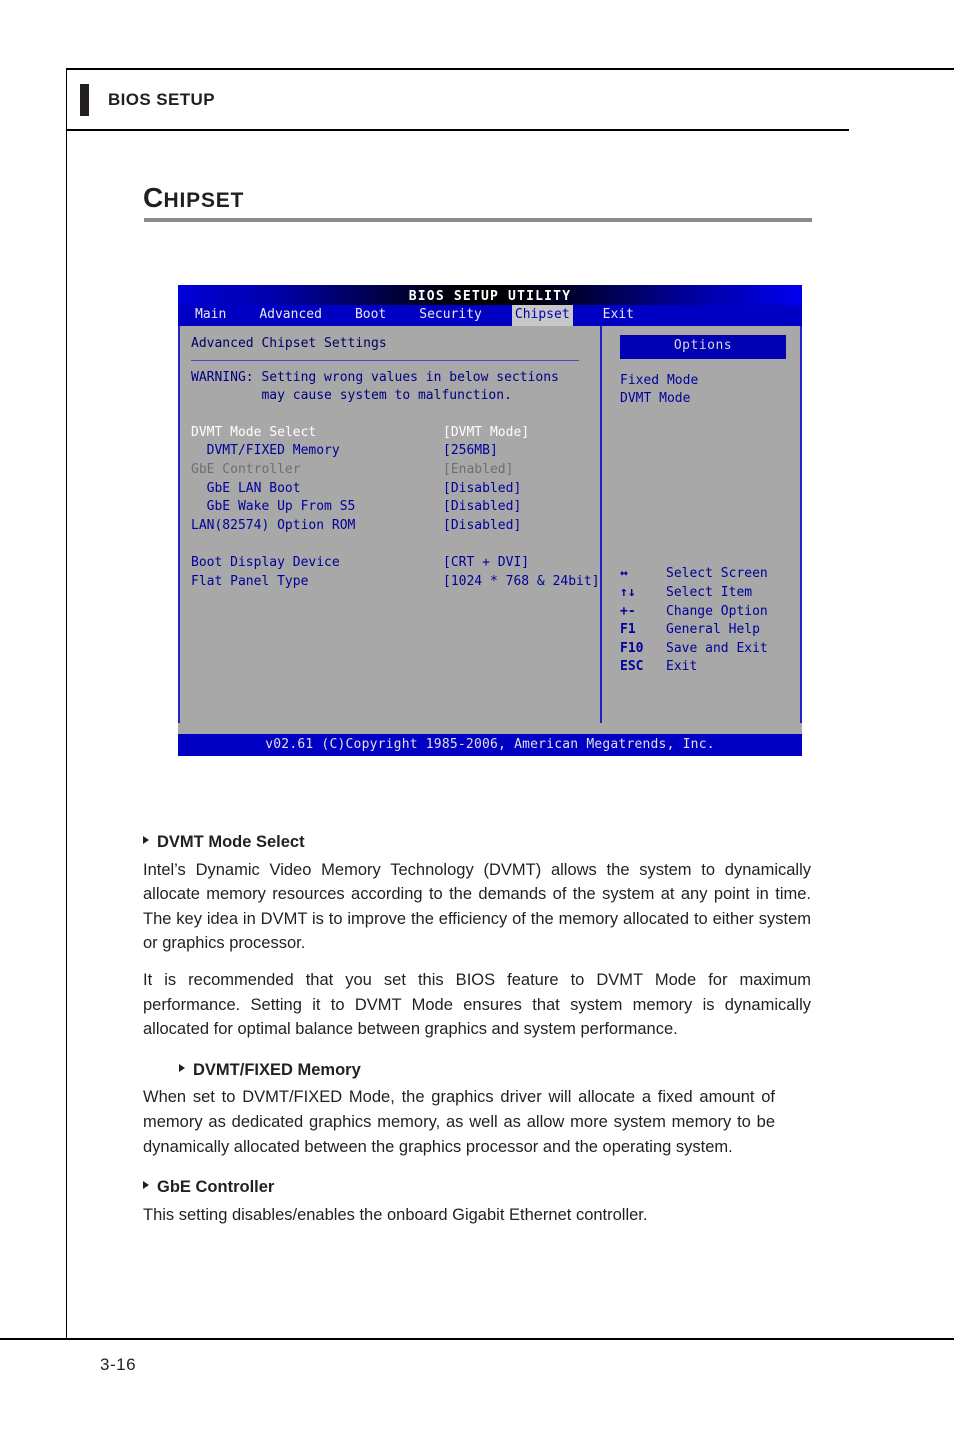 Image resolution: width=954 pixels, height=1431 pixels. What do you see at coordinates (632, 648) in the screenshot?
I see `bios-key-glyph: F10` at bounding box center [632, 648].